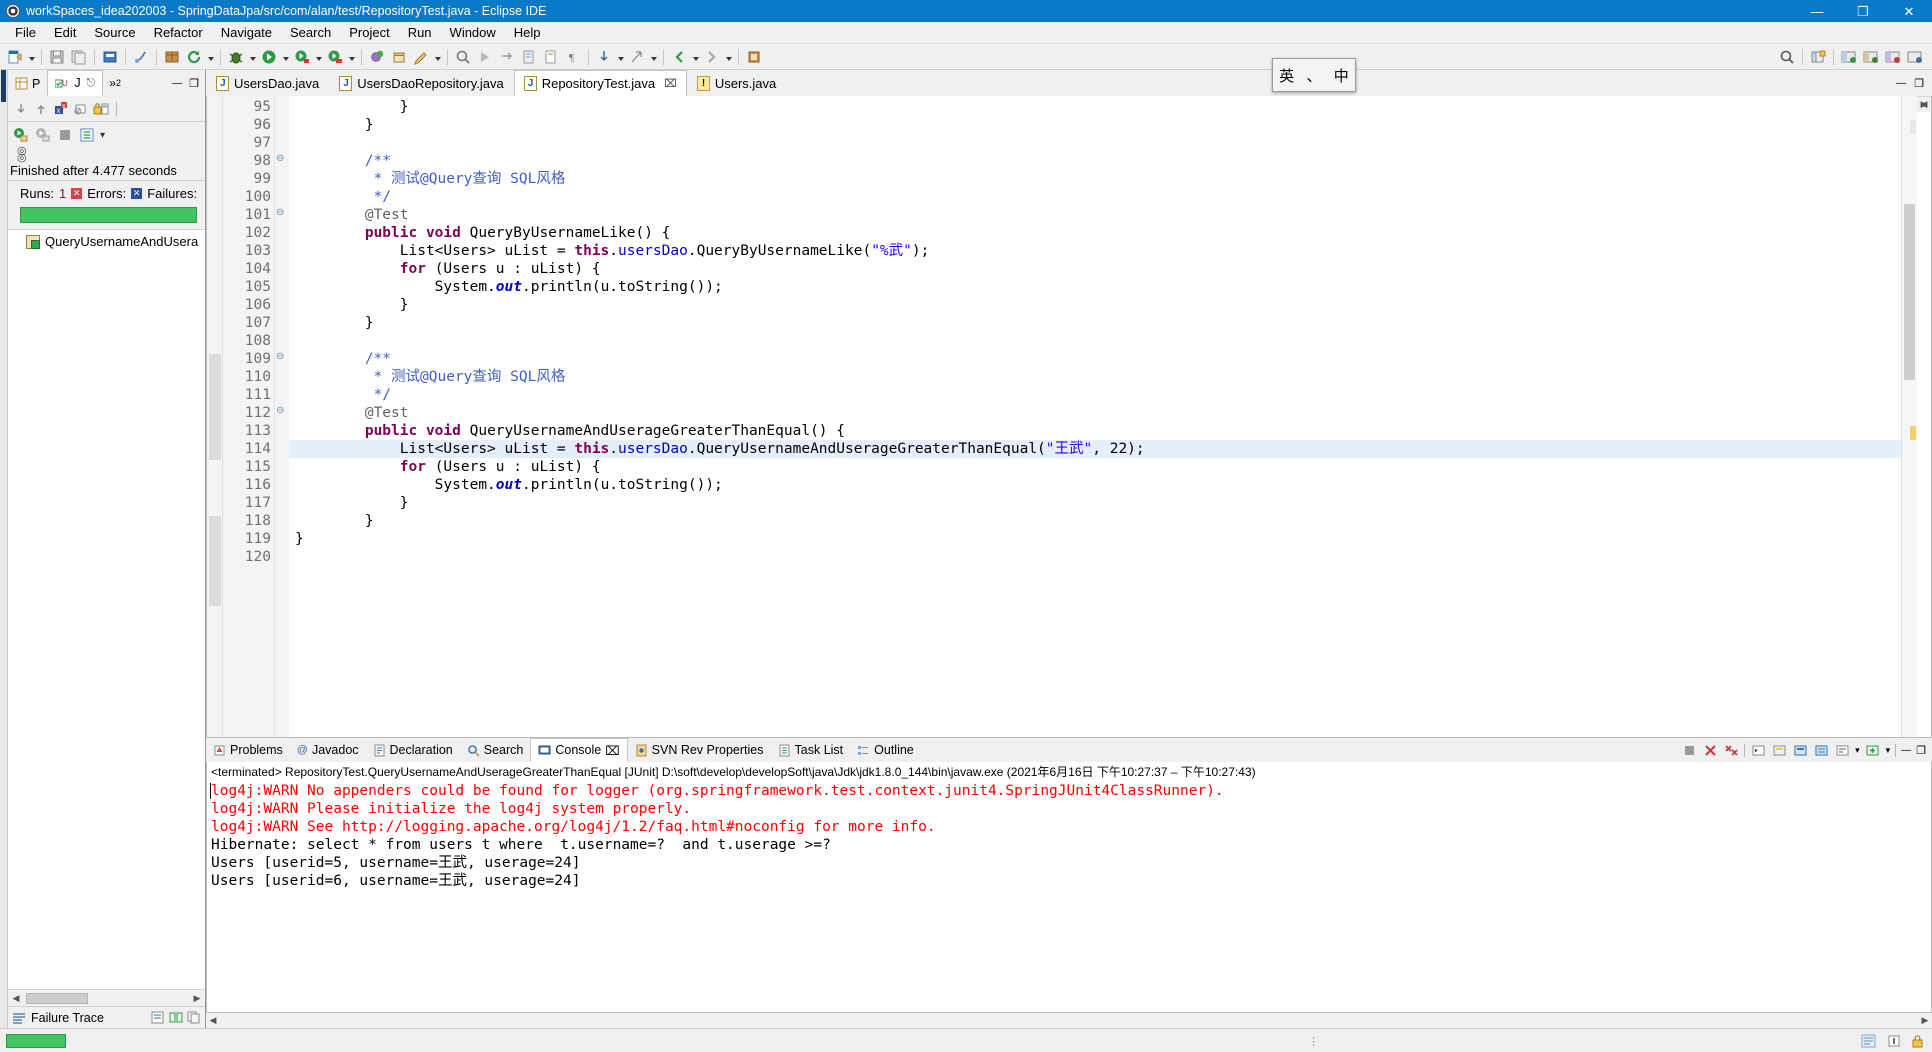 This screenshot has width=1932, height=1052. What do you see at coordinates (1842, 750) in the screenshot?
I see `word-wrap-icon` at bounding box center [1842, 750].